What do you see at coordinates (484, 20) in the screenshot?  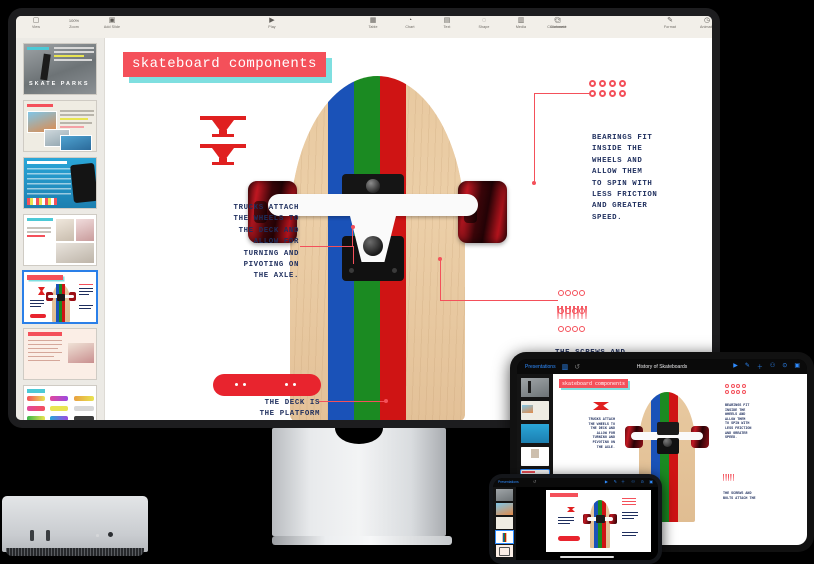 I see `shape-icon: ◌` at bounding box center [484, 20].